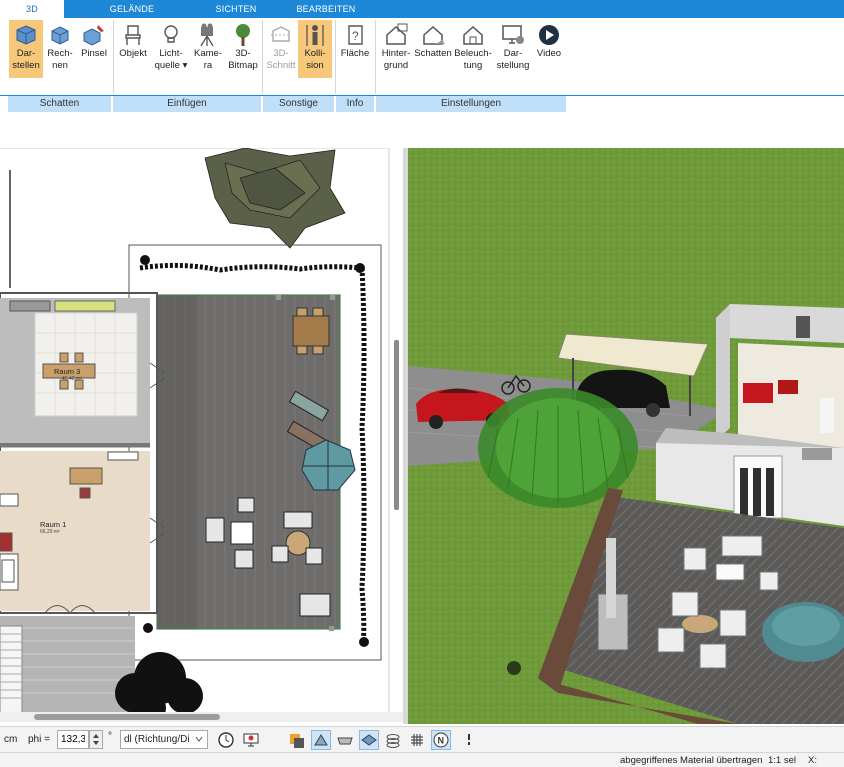 The height and width of the screenshot is (767, 844). Describe the element at coordinates (321, 740) in the screenshot. I see `cursor-snap-icon` at that location.